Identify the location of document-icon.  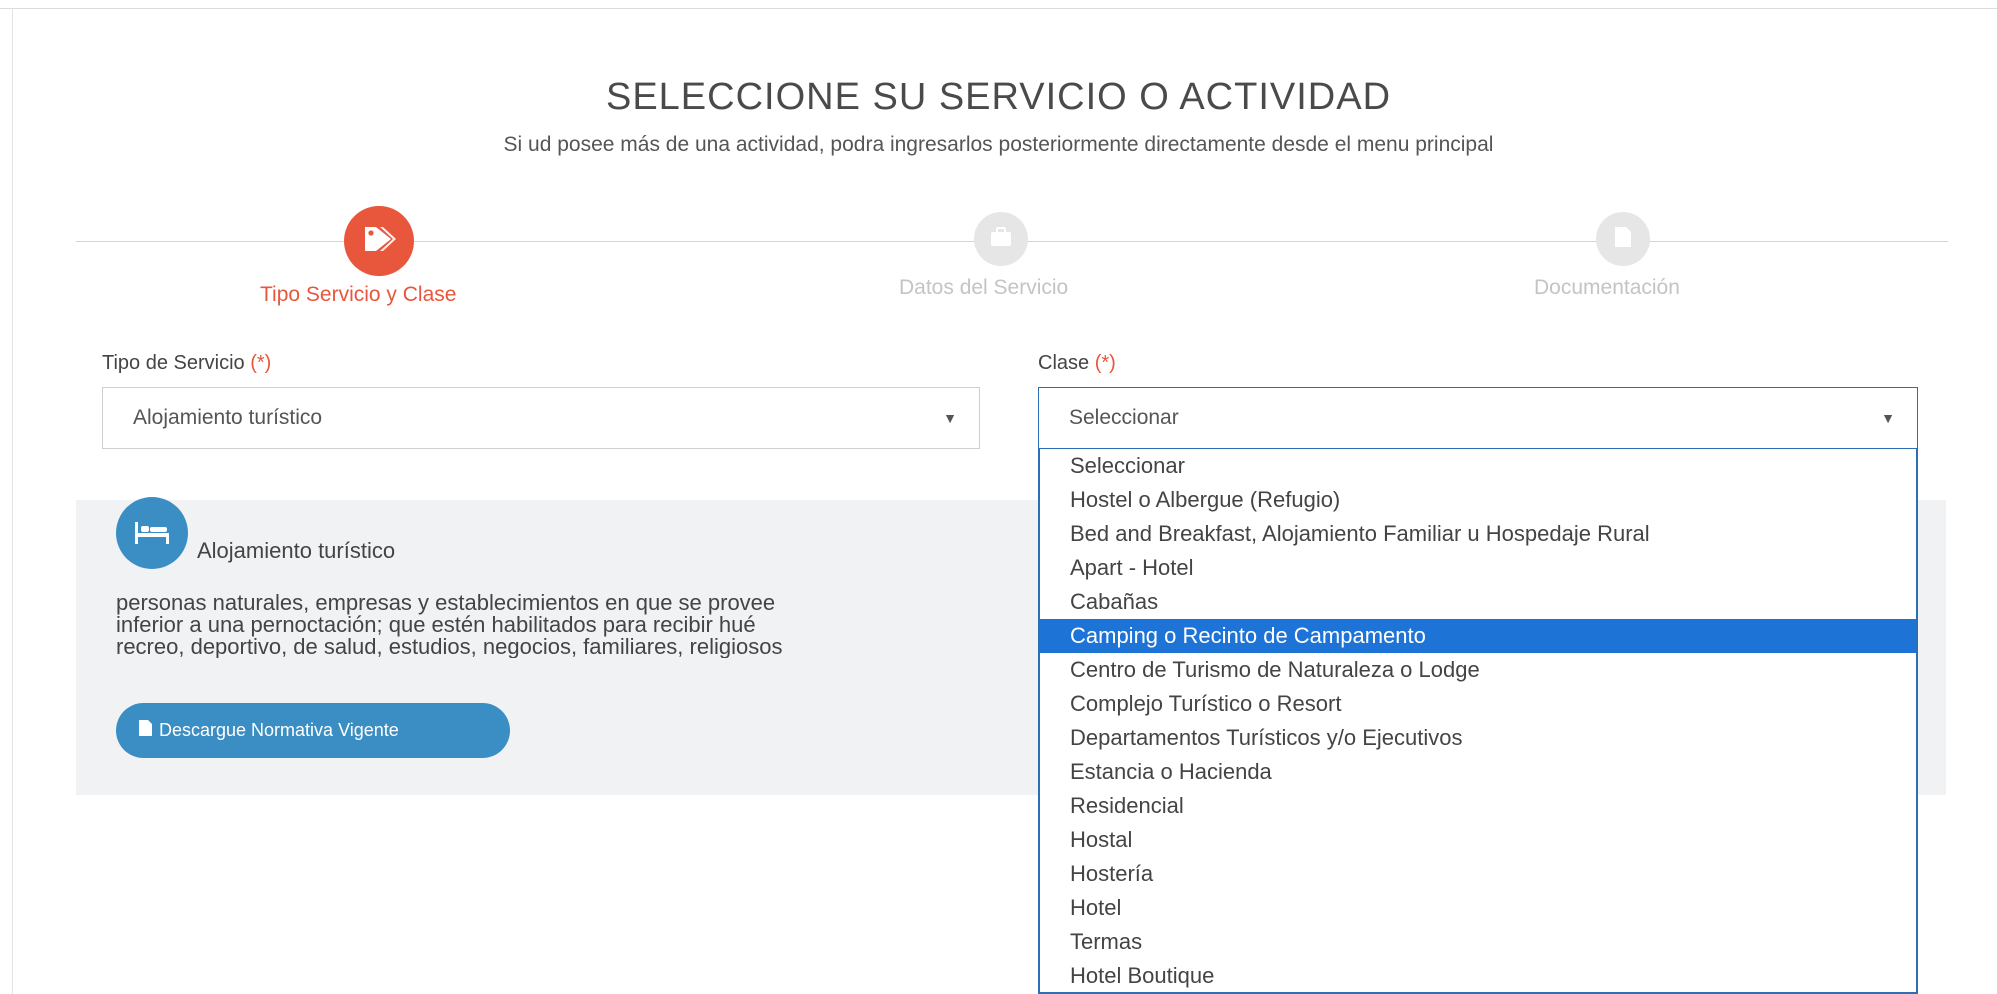
(1623, 239).